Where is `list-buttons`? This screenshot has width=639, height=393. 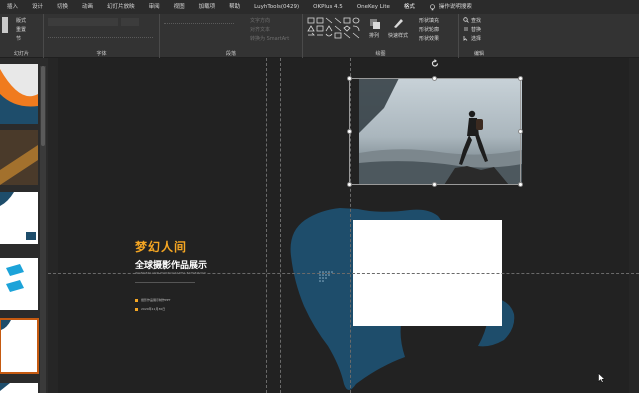
list-buttons is located at coordinates (199, 21).